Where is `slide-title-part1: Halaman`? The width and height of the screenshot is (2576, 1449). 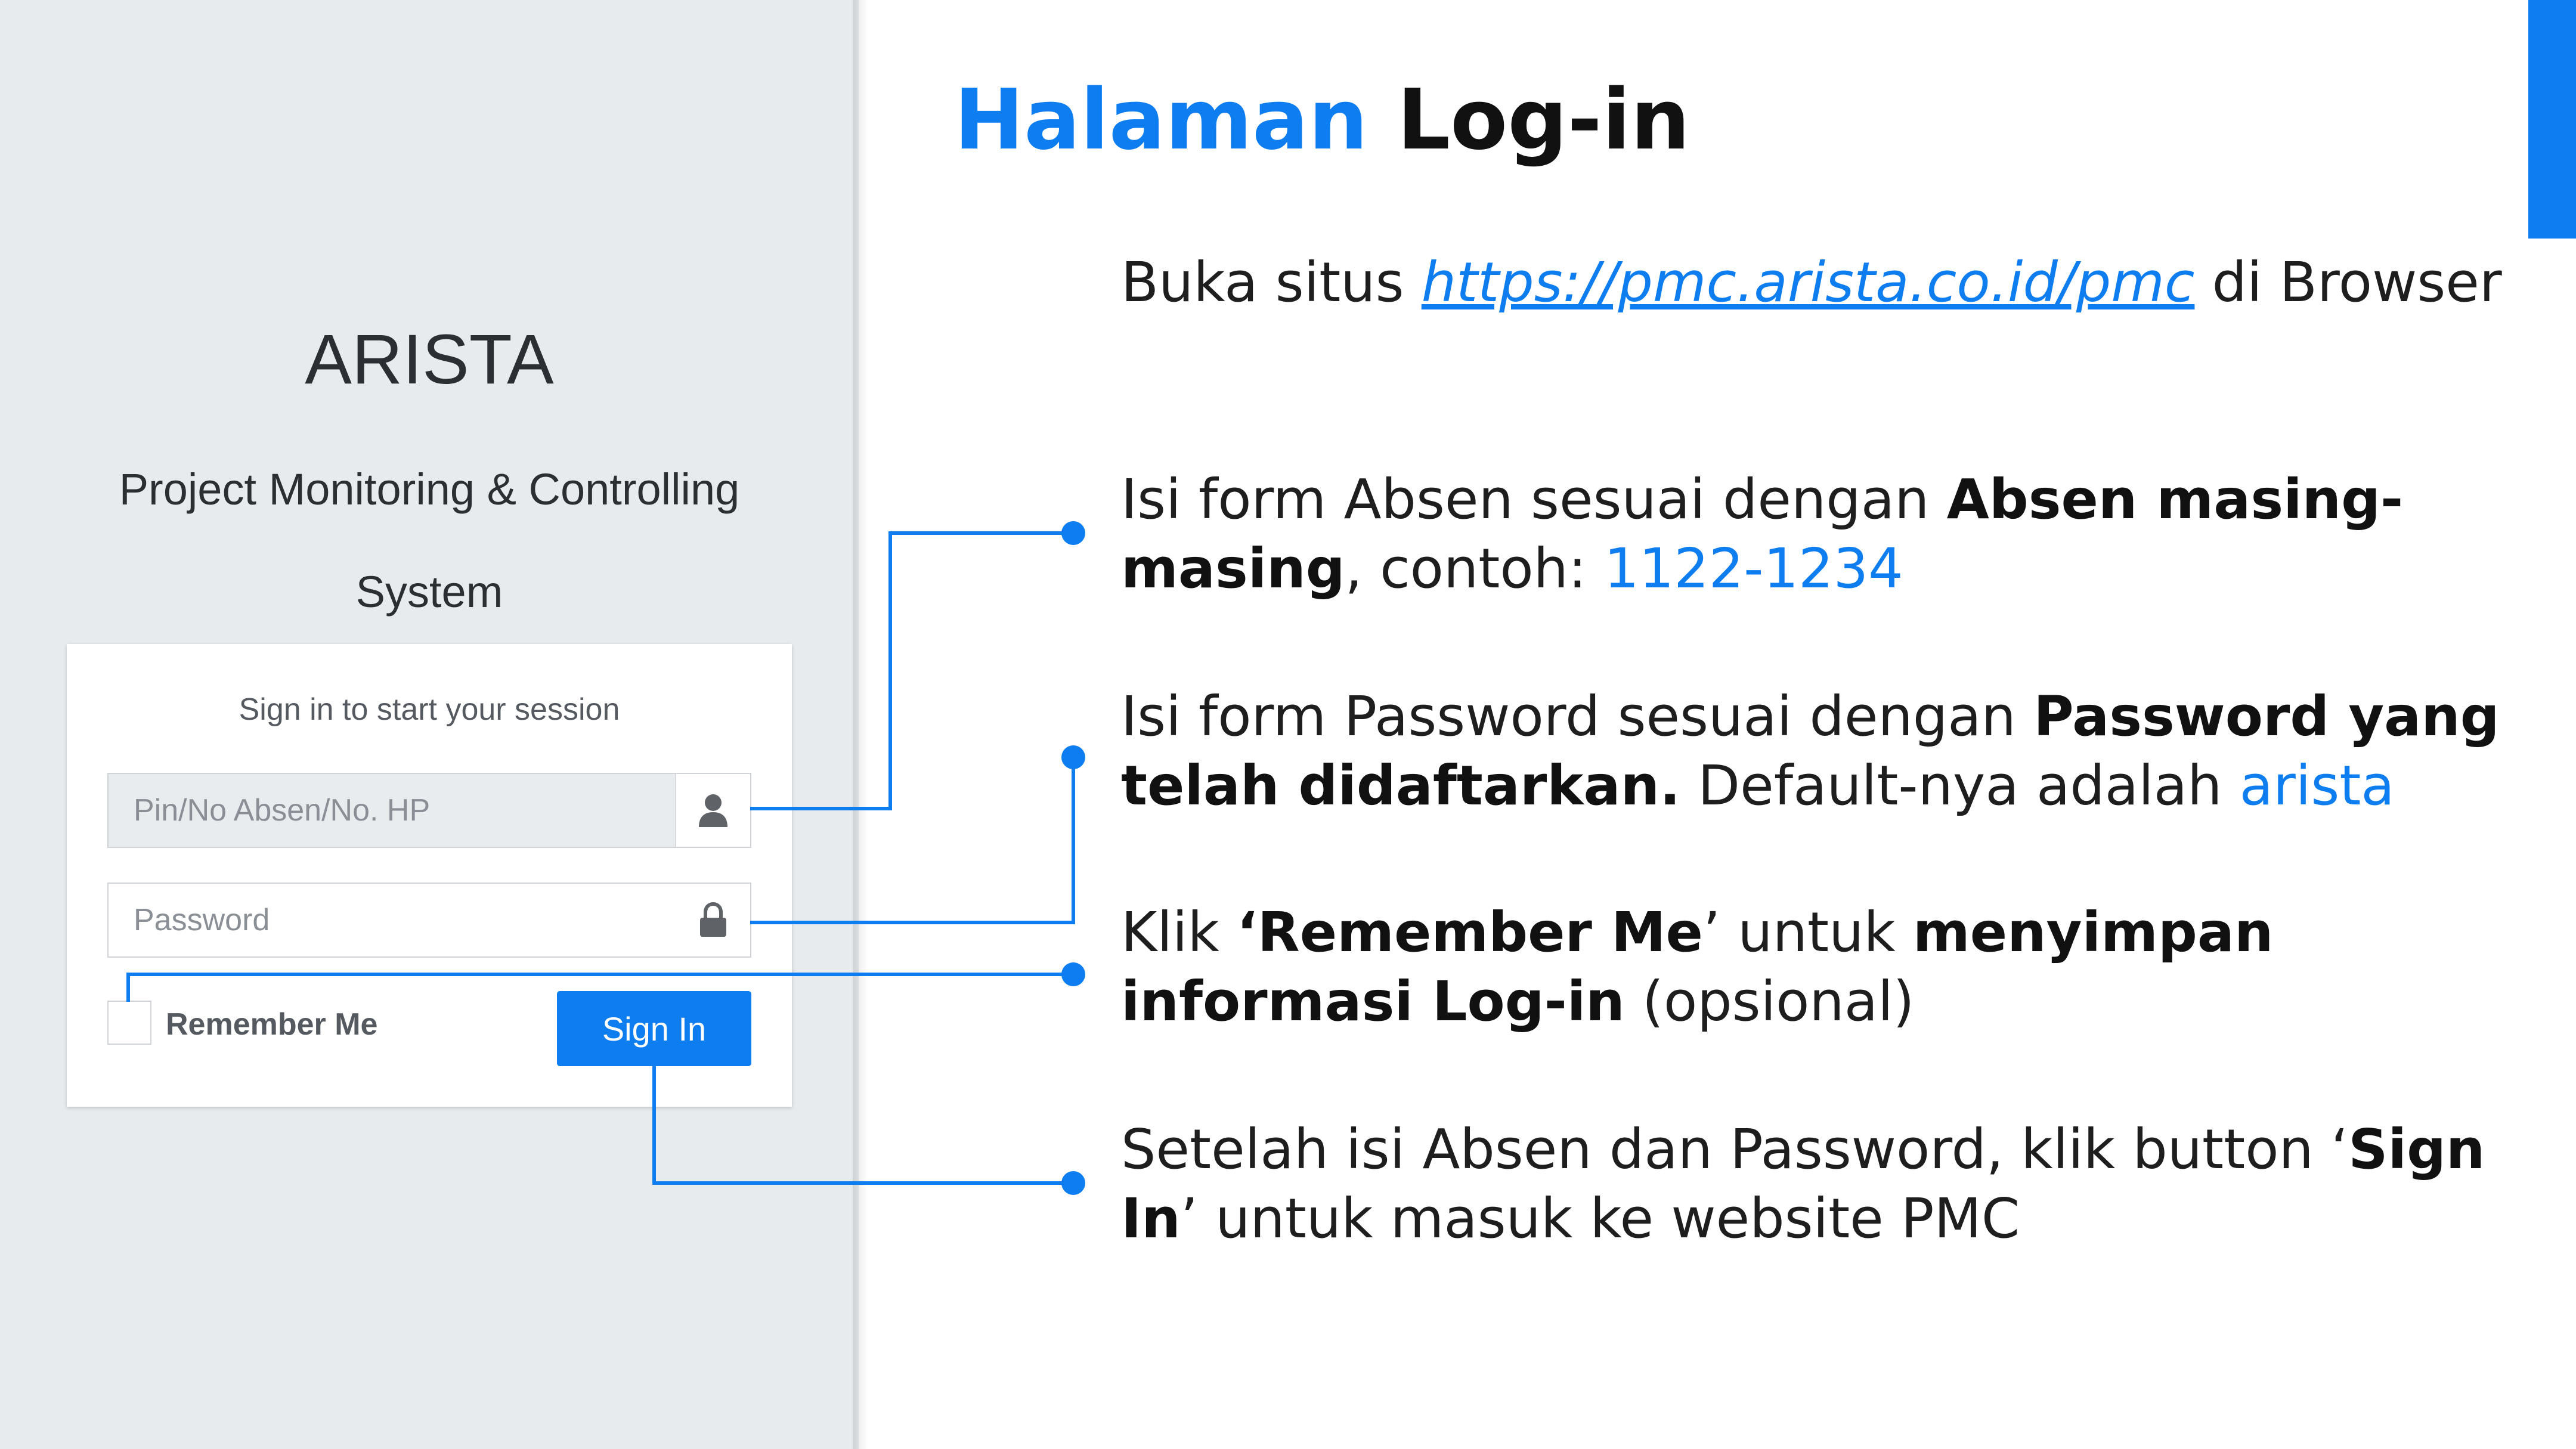
slide-title-part1: Halaman is located at coordinates (1161, 121).